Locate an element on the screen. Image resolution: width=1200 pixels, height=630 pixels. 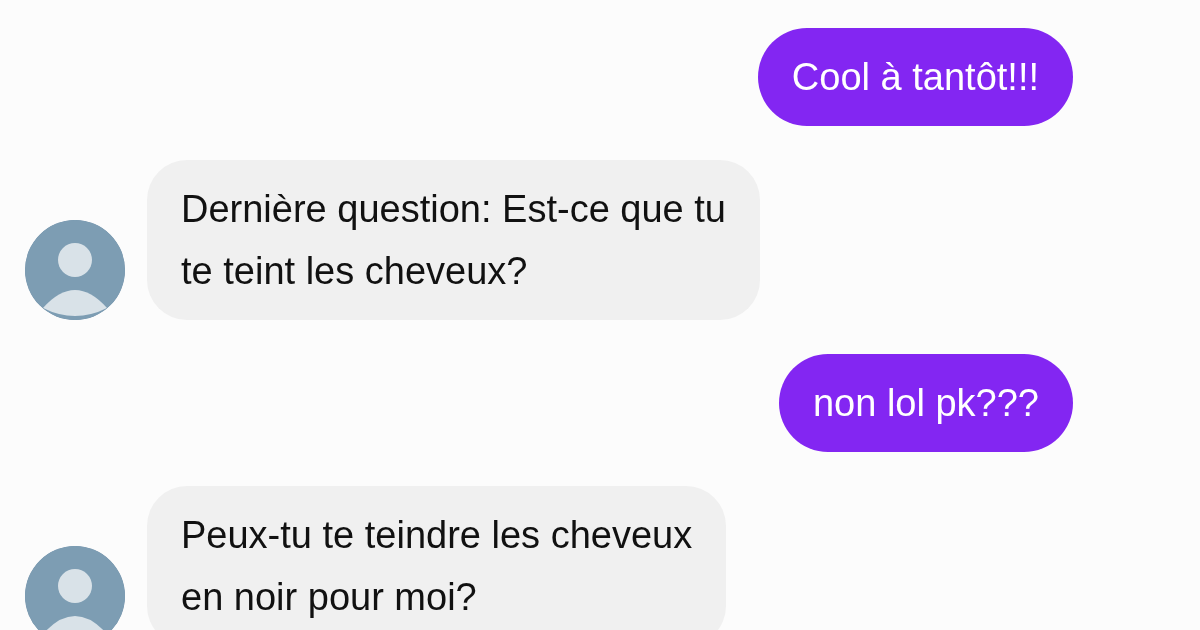
sent-message: non lol pk??? is located at coordinates (925, 403).